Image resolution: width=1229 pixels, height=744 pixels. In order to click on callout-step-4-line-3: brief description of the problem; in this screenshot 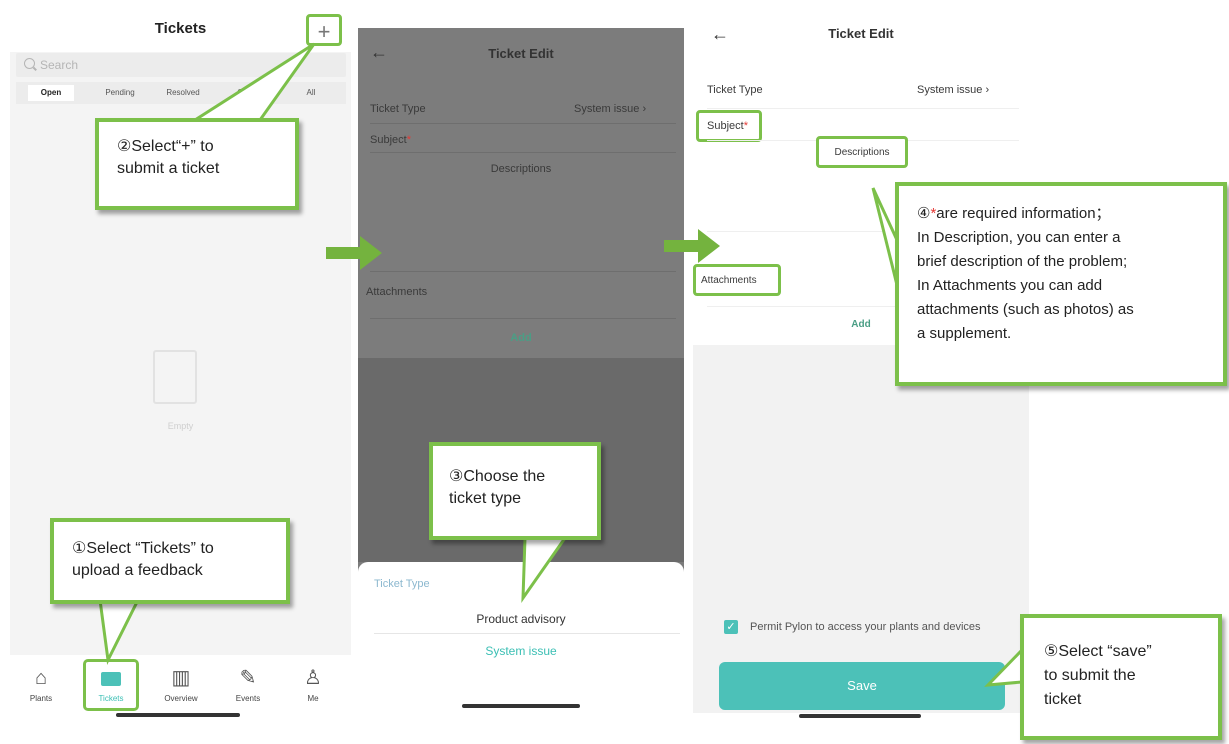, I will do `click(1022, 261)`.